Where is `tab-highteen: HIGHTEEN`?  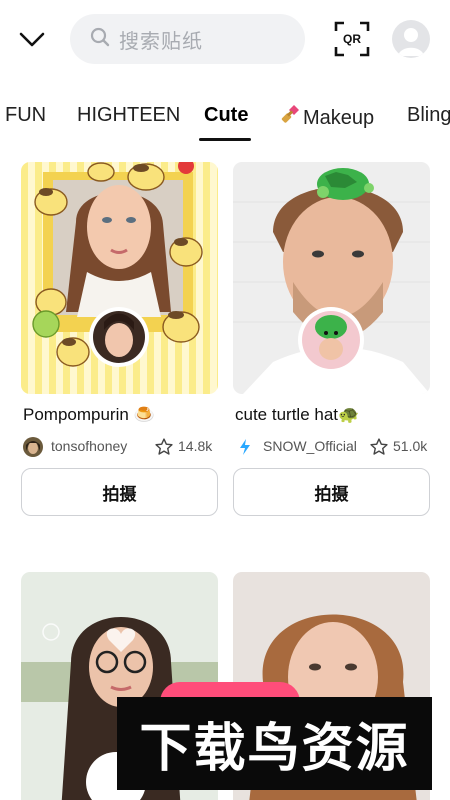 tab-highteen: HIGHTEEN is located at coordinates (128, 115).